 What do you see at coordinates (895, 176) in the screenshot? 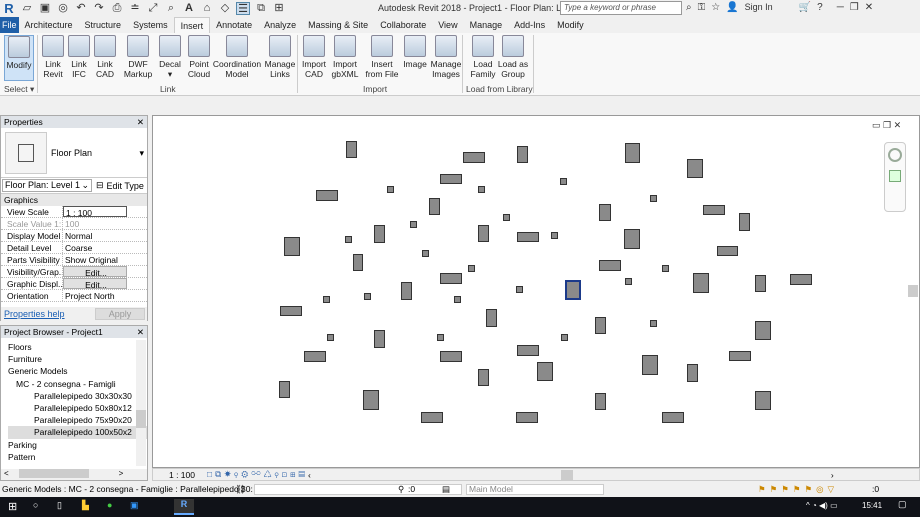
I see `zoom-icon` at bounding box center [895, 176].